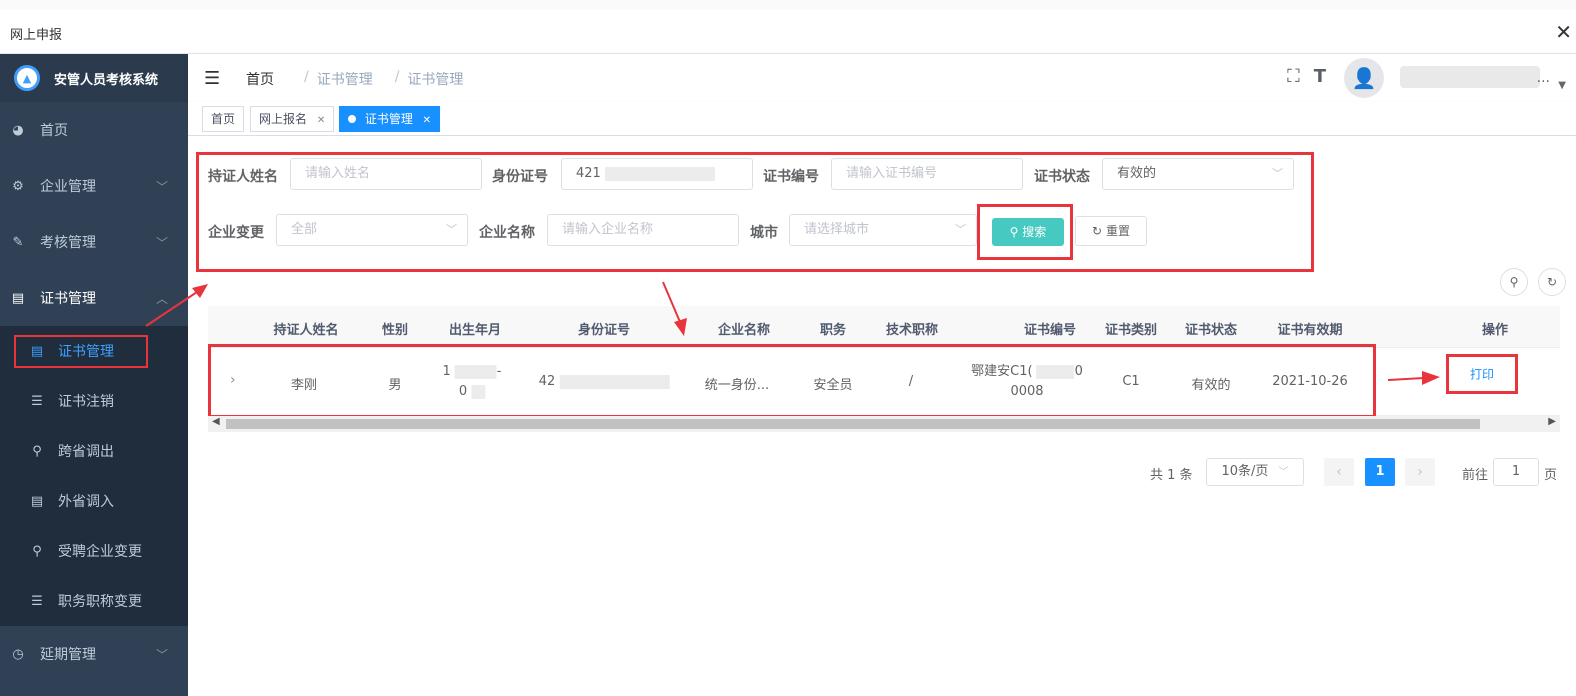 The width and height of the screenshot is (1576, 696). I want to click on chevron-up-icon: ︿, so click(161, 298).